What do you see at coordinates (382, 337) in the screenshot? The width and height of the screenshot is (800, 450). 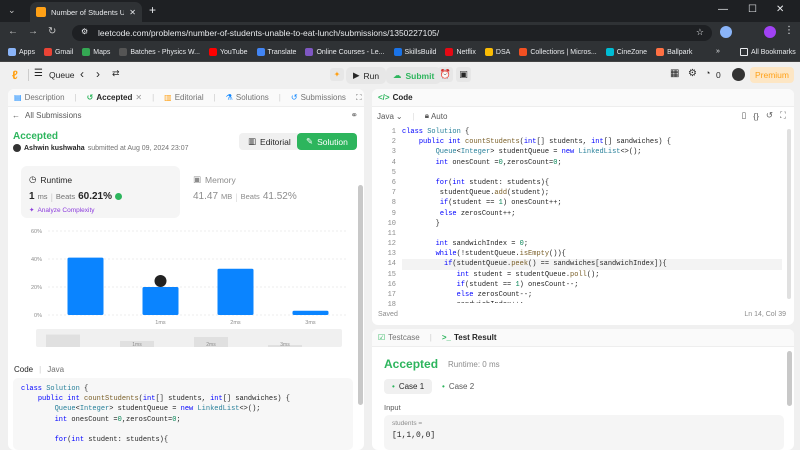 I see `checkbox-icon: ☑` at bounding box center [382, 337].